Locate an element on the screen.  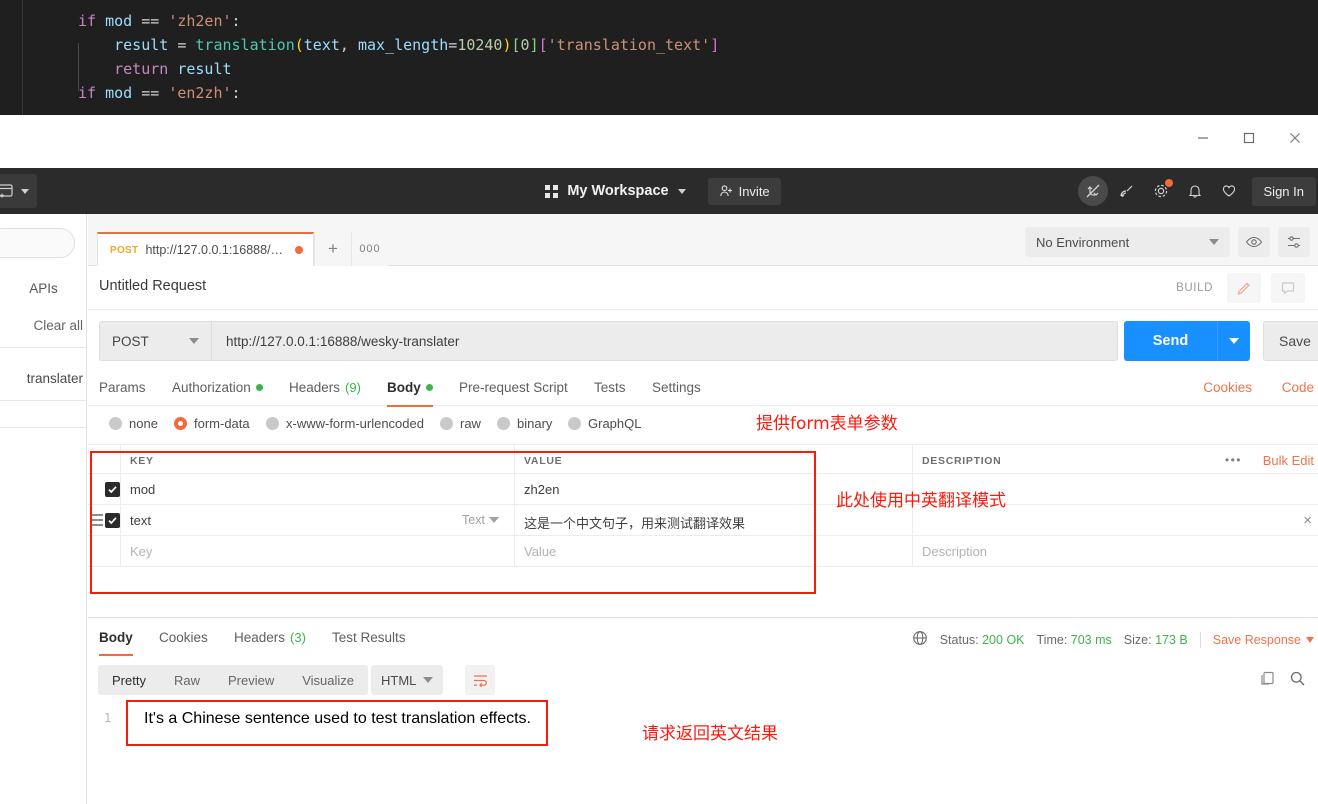
comment-button is located at coordinates (1288, 288).